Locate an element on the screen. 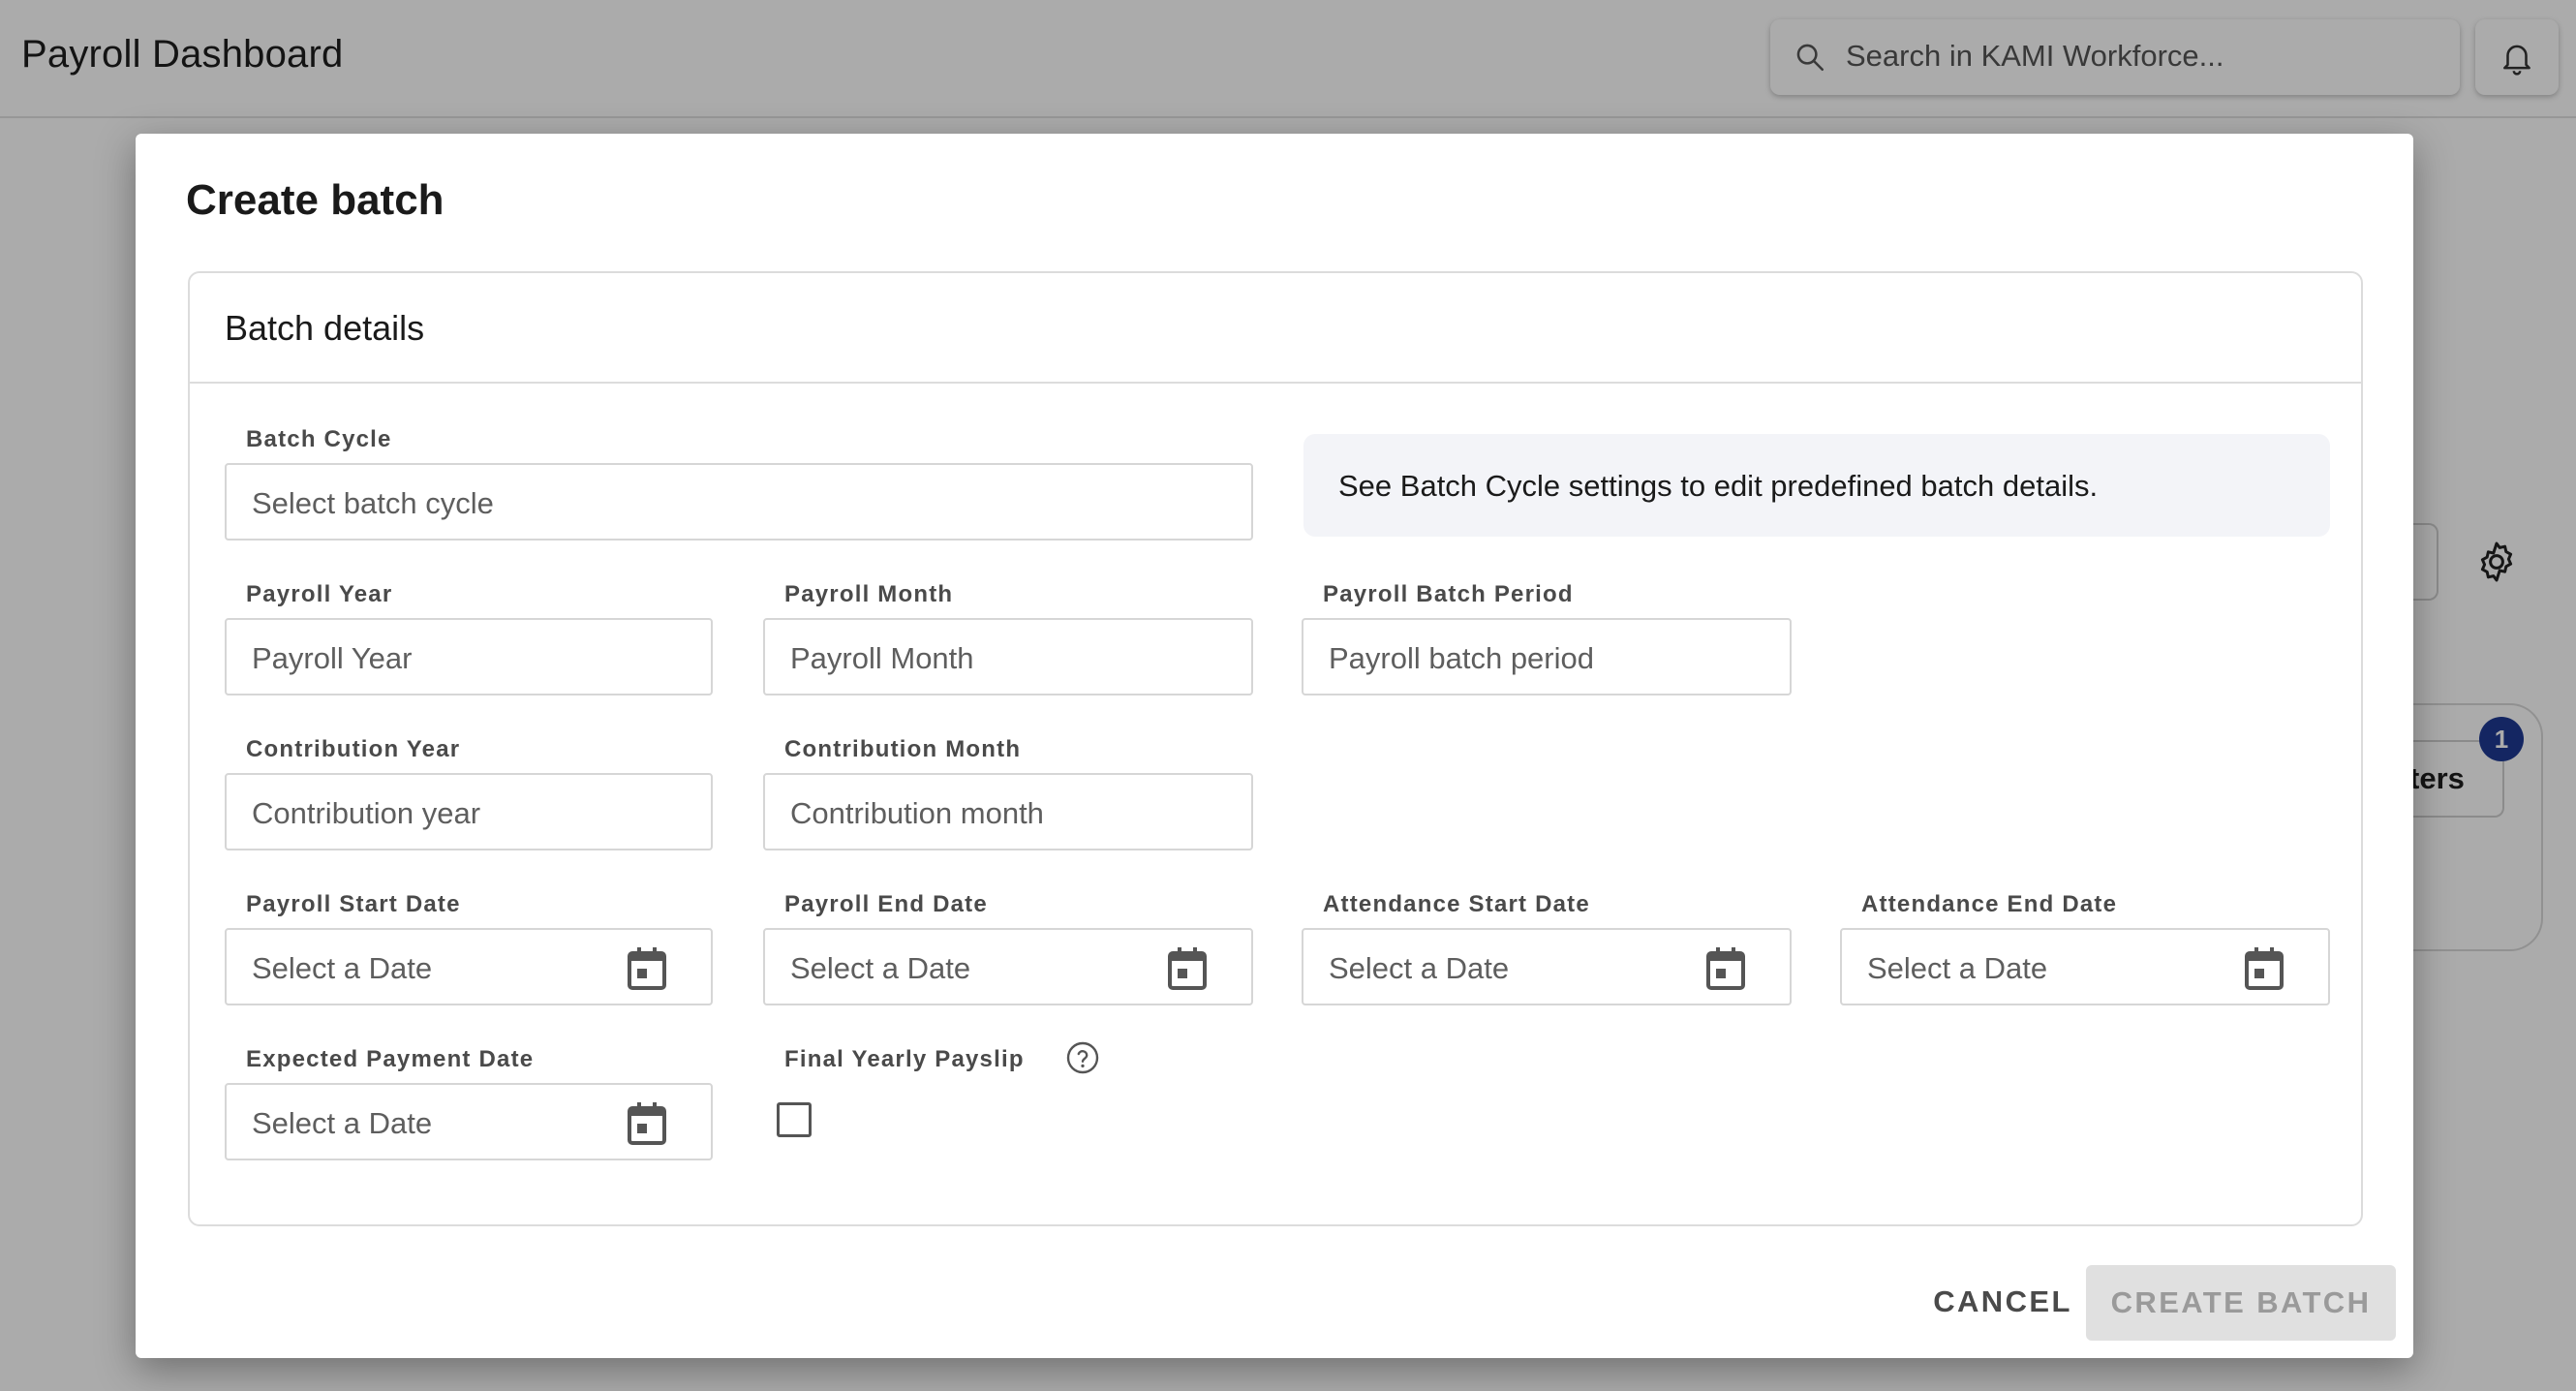  final-yearly-payslip-checkbox is located at coordinates (794, 1119).